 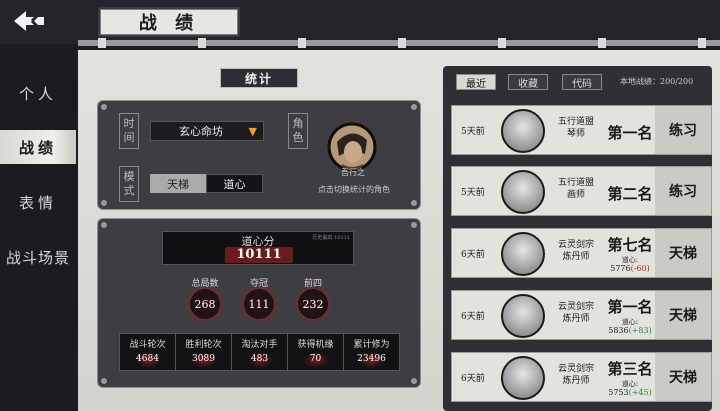 I want to click on dao-score-highlight: 10111, so click(x=259, y=255).